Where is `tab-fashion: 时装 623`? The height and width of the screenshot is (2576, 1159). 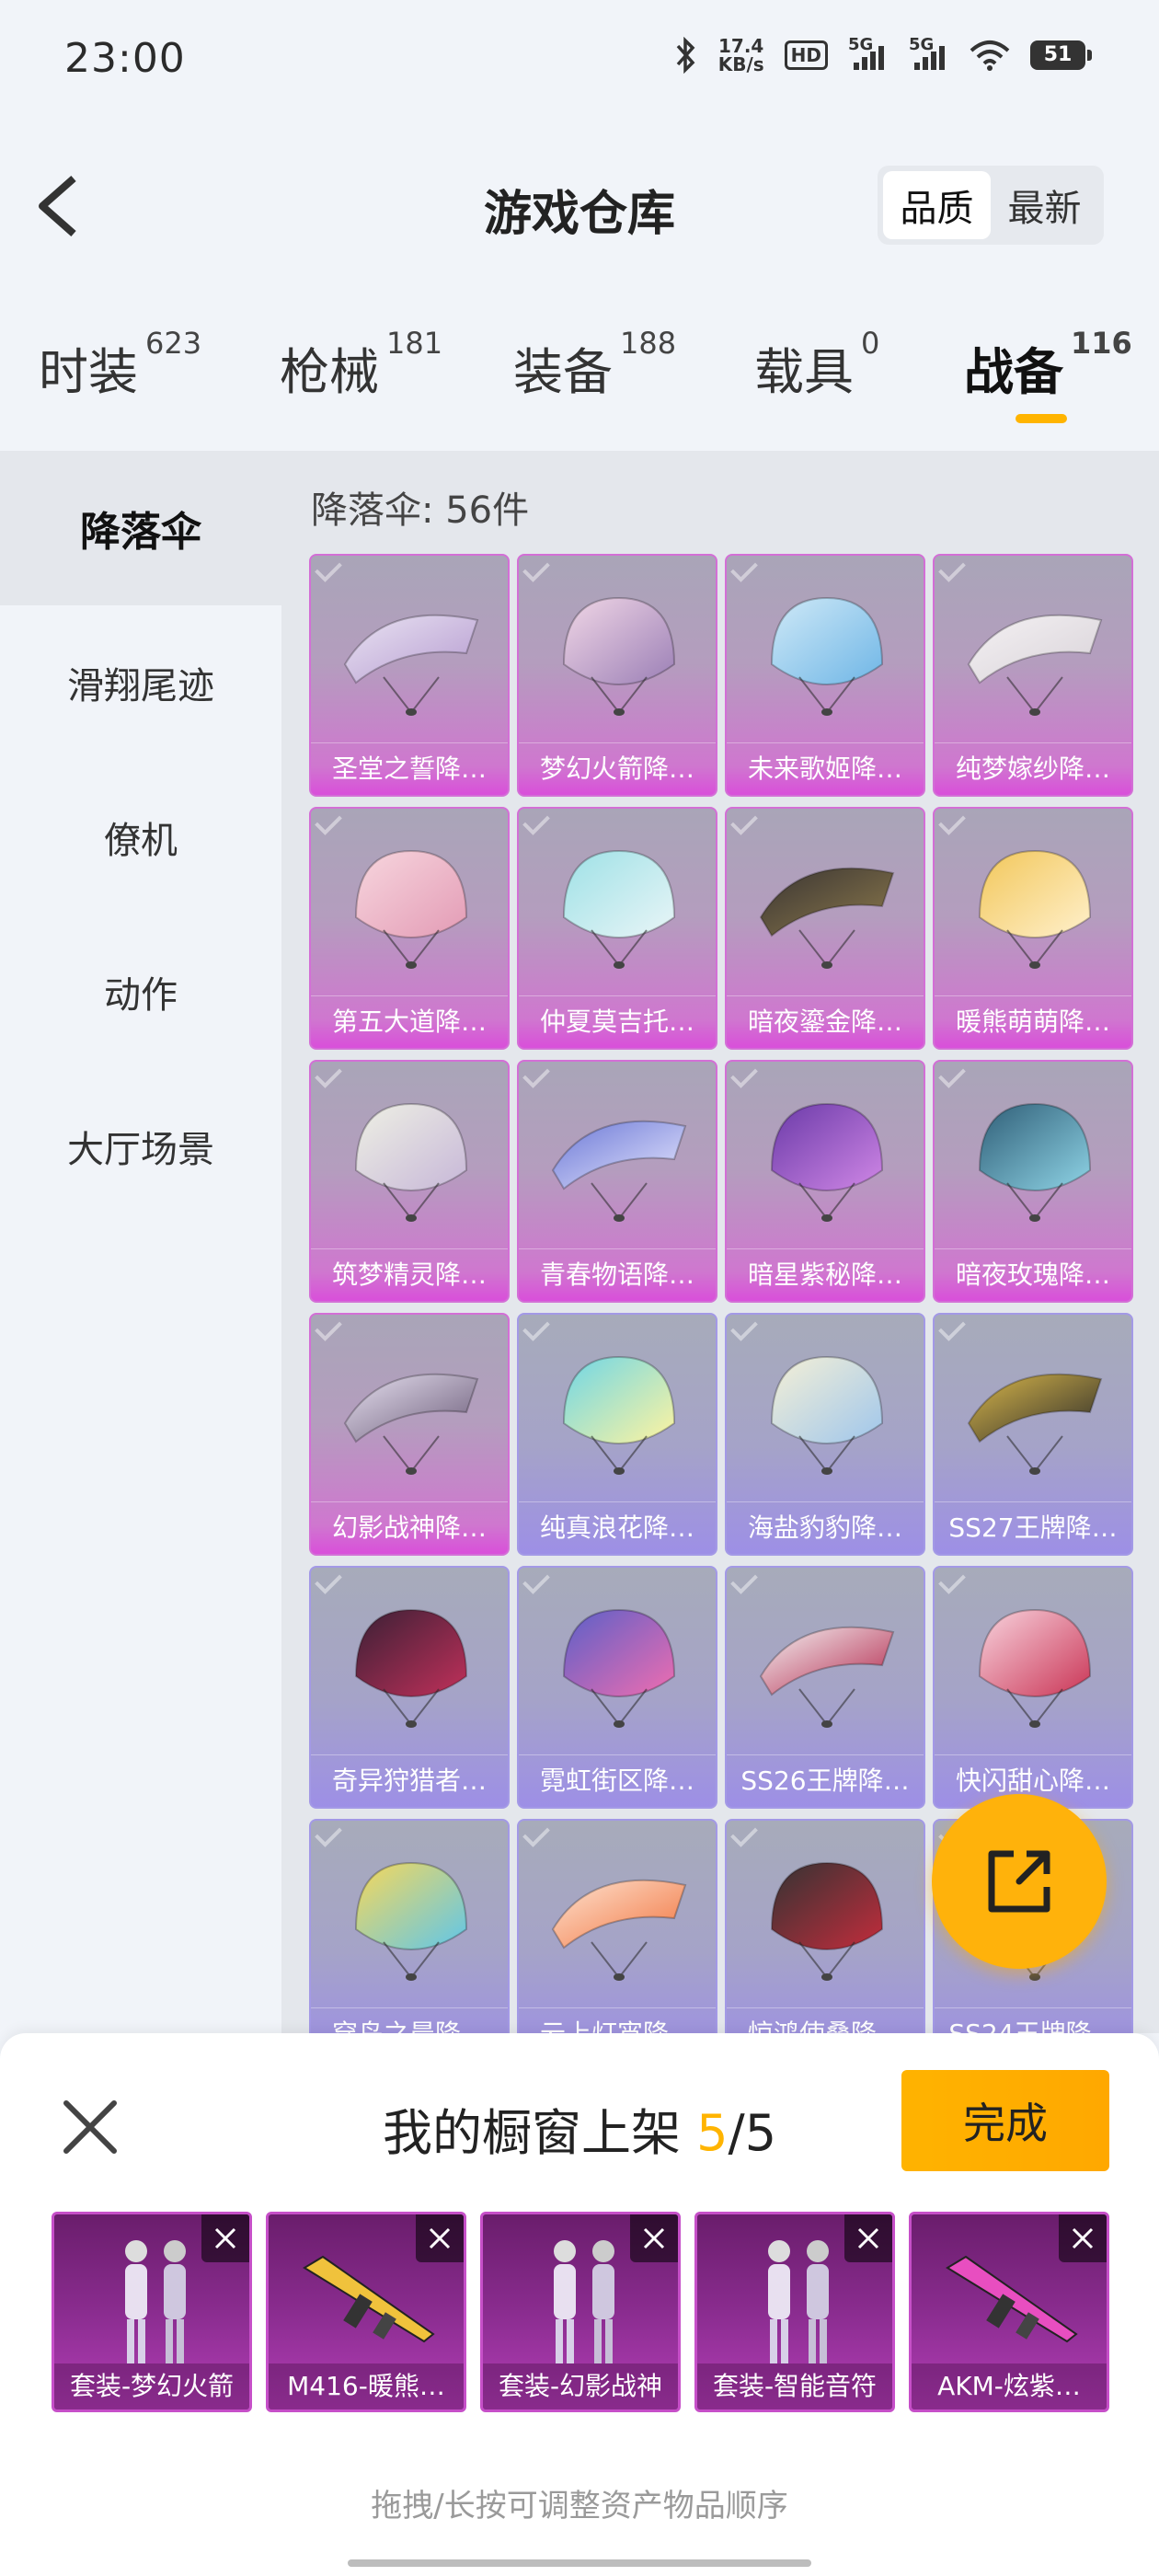
tab-fashion: 时装 623 is located at coordinates (120, 365).